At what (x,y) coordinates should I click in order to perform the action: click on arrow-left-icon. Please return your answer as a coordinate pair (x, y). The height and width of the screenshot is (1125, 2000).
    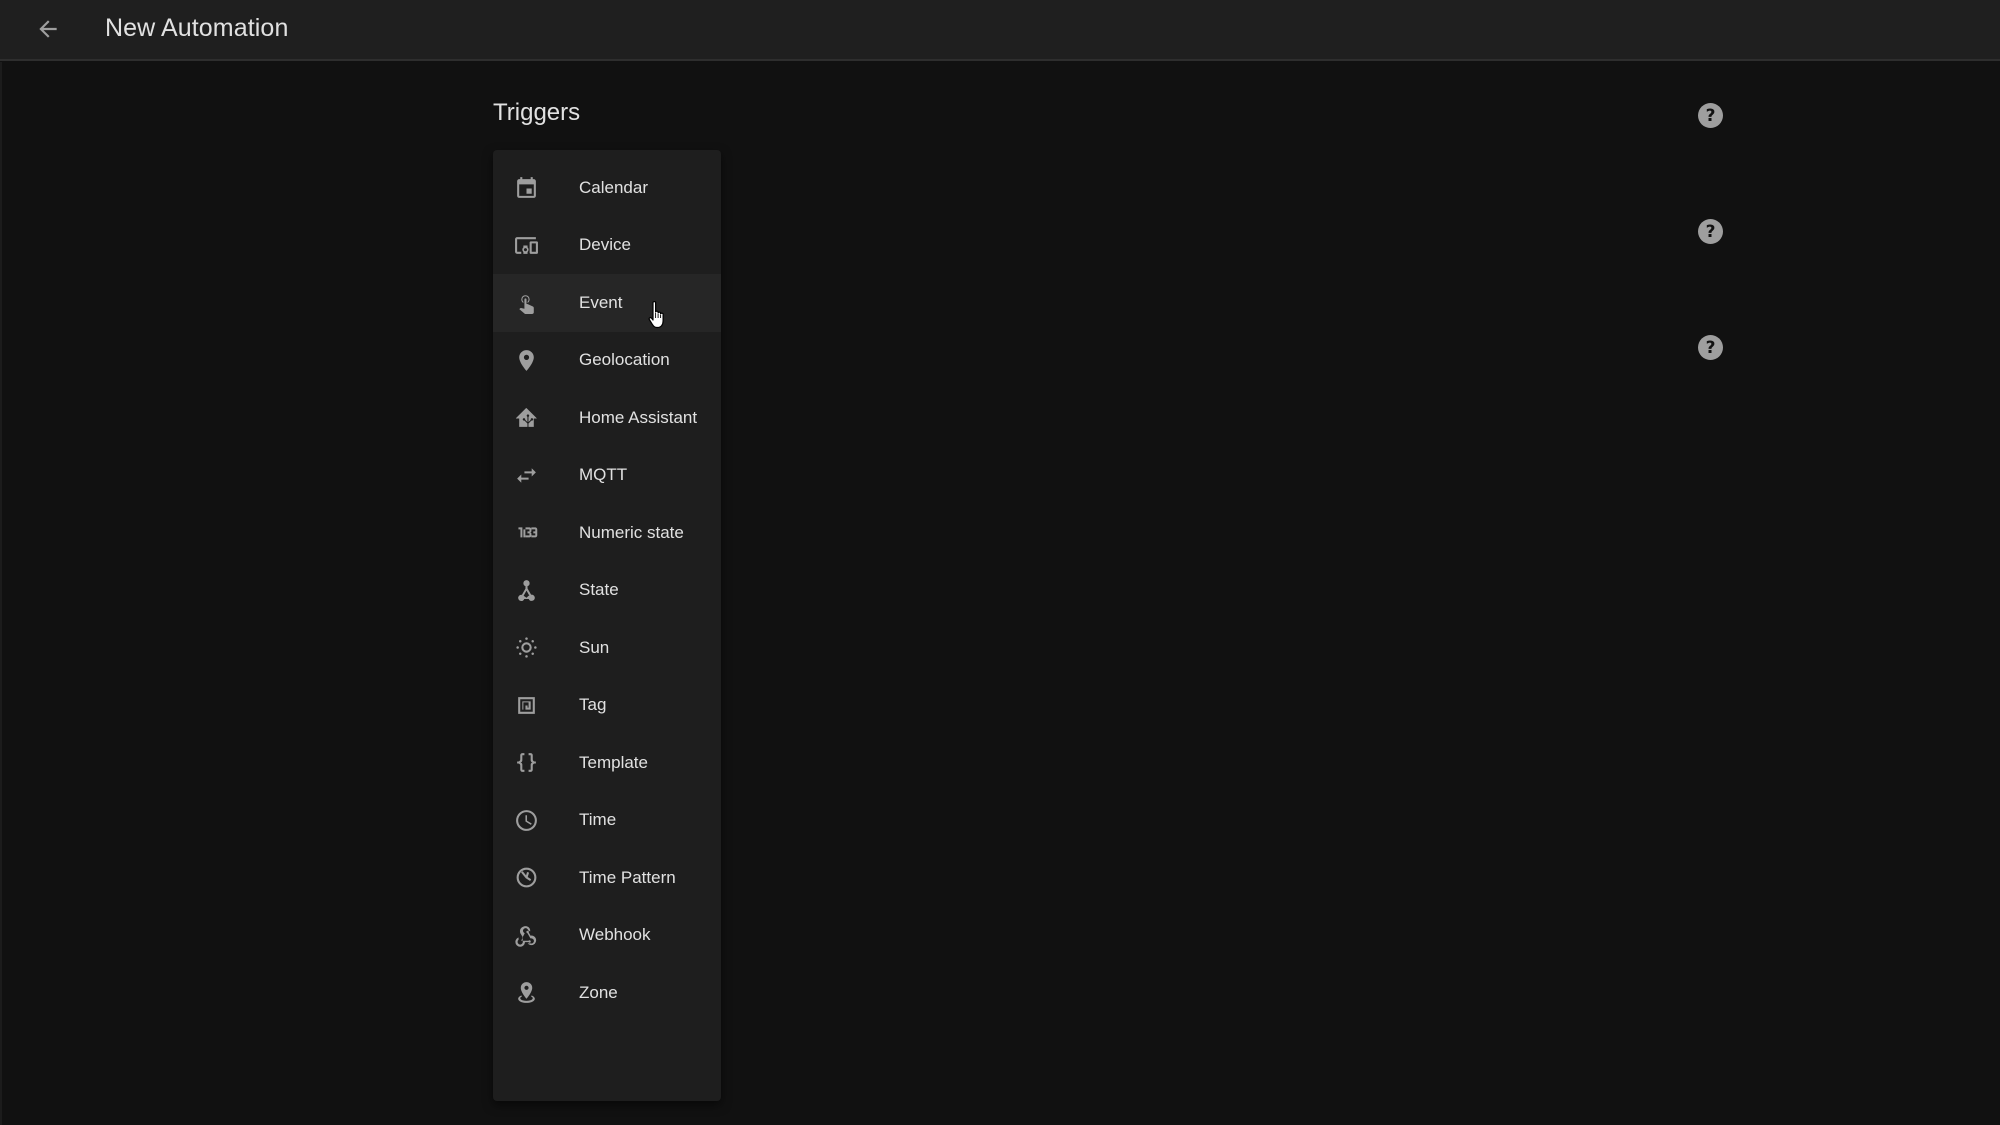
    Looking at the image, I should click on (48, 29).